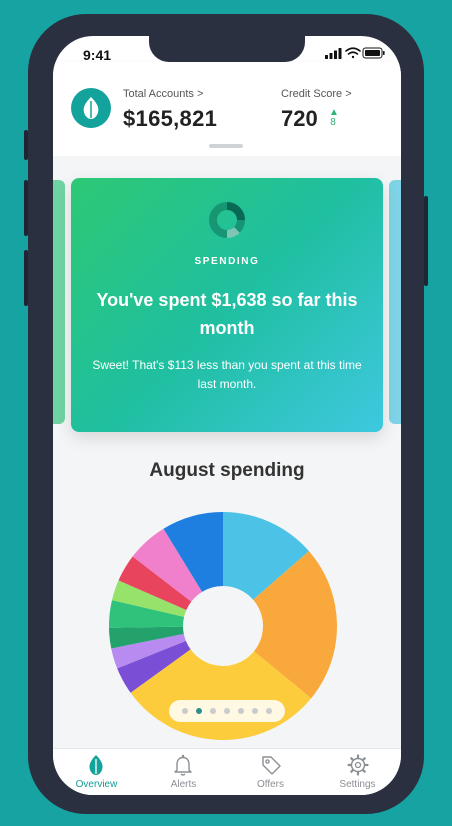  I want to click on status-icons, so click(355, 53).